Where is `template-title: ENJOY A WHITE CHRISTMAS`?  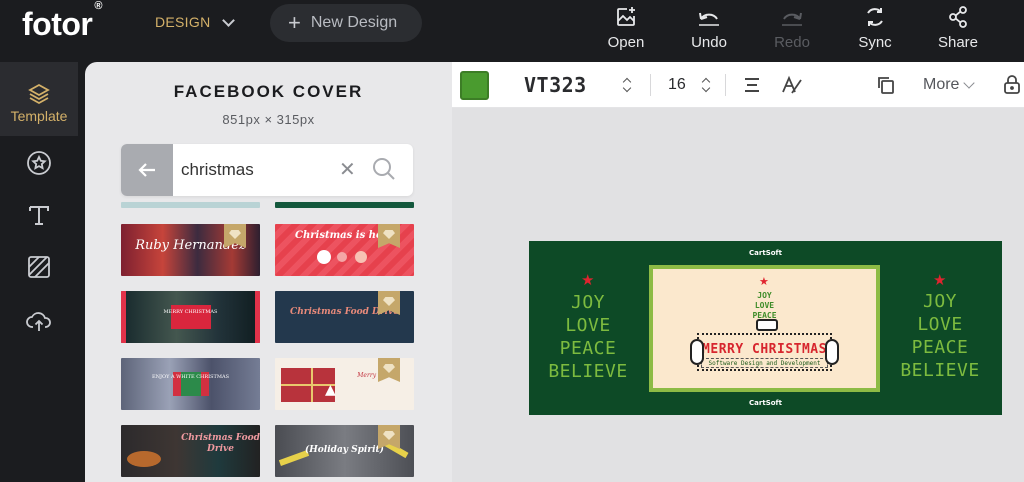
template-title: ENJOY A WHITE CHRISTMAS is located at coordinates (190, 377).